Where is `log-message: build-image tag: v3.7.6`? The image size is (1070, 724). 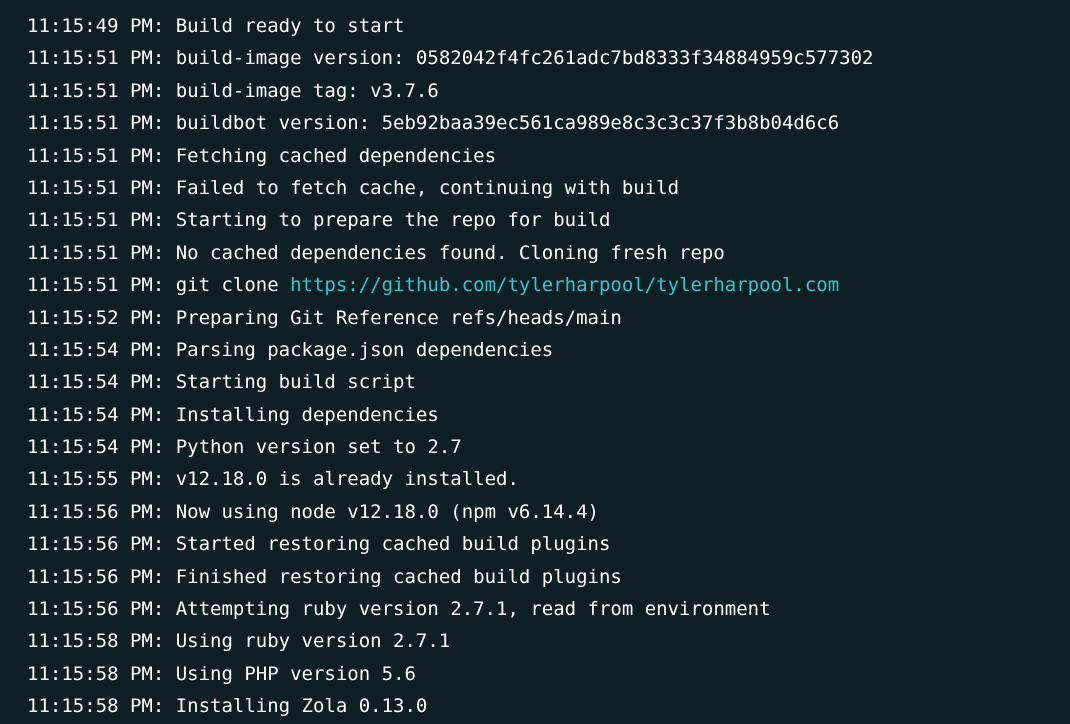
log-message: build-image tag: v3.7.6 is located at coordinates (307, 90).